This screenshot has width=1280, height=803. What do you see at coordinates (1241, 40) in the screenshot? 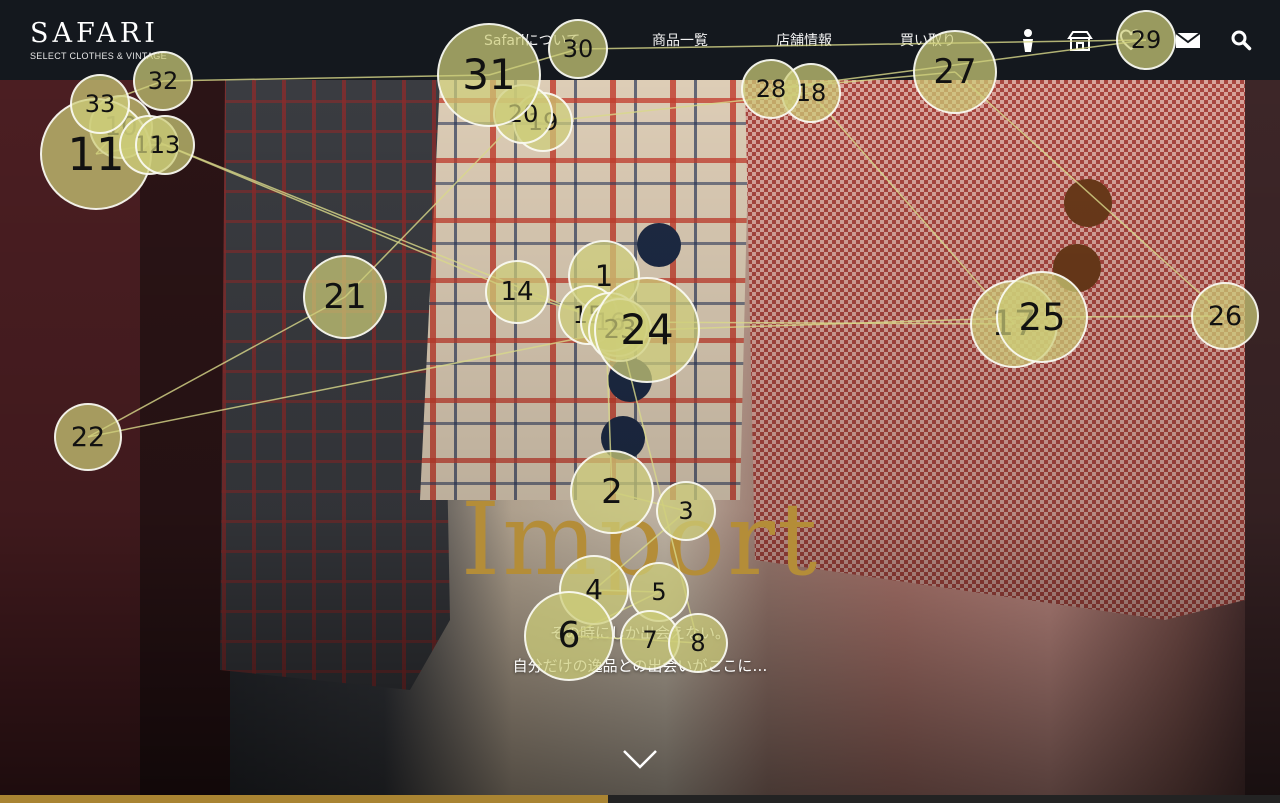
I see `search-icon` at bounding box center [1241, 40].